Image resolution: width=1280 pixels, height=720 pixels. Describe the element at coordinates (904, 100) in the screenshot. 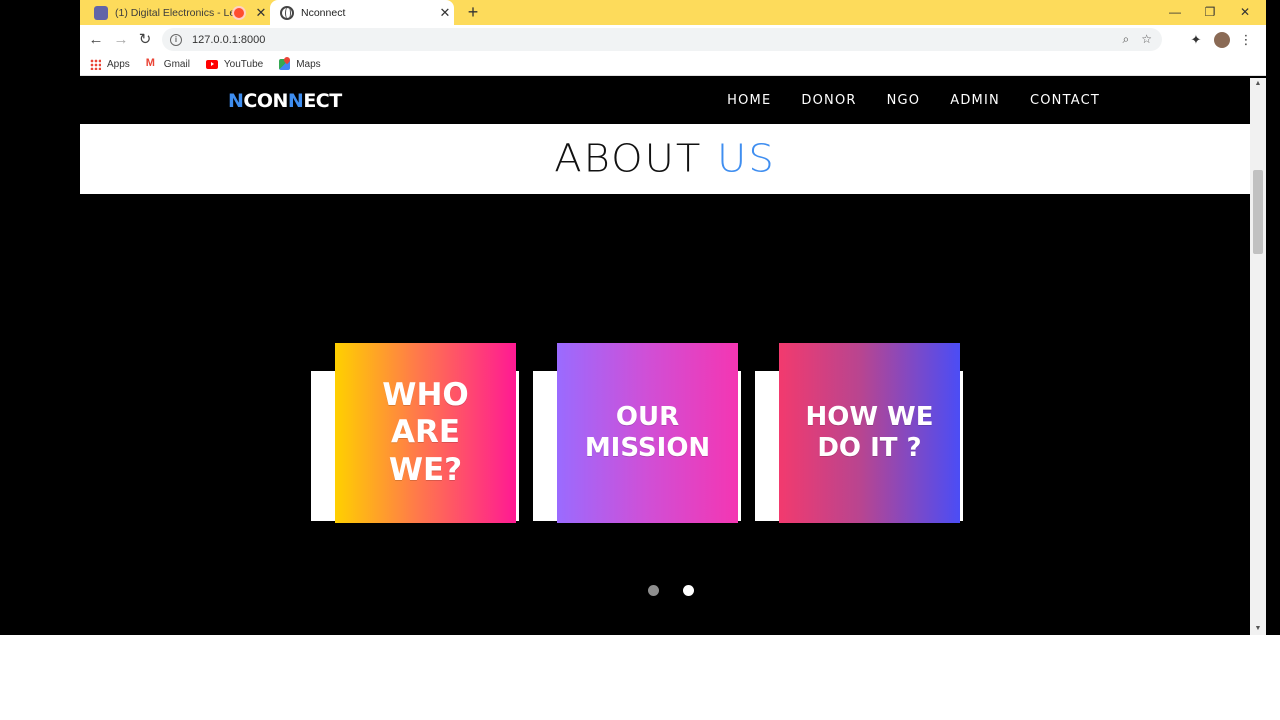

I see `nav-ngo: NGO` at that location.